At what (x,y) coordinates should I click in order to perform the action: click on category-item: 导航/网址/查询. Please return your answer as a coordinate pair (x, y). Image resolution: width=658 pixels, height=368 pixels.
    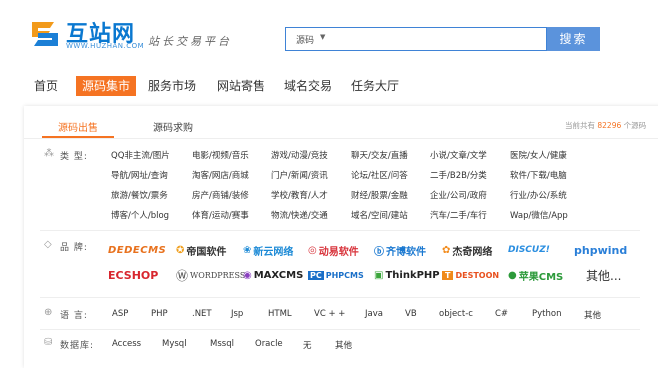
    Looking at the image, I should click on (139, 175).